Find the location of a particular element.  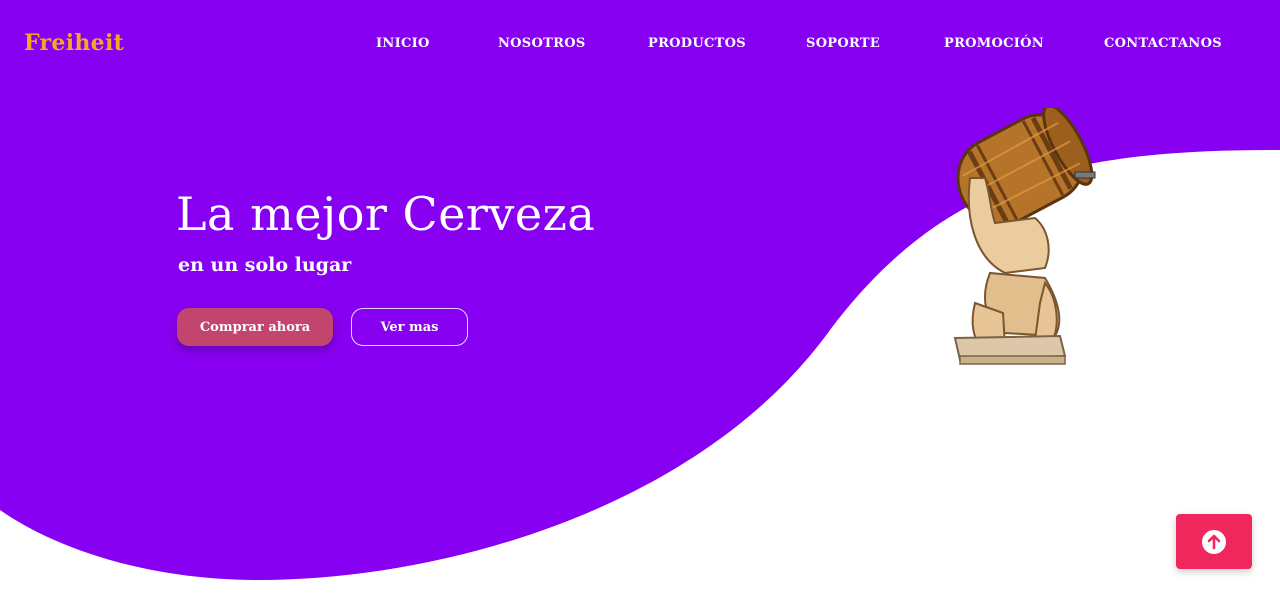

nav-item-inicio: Inicio is located at coordinates (403, 43).